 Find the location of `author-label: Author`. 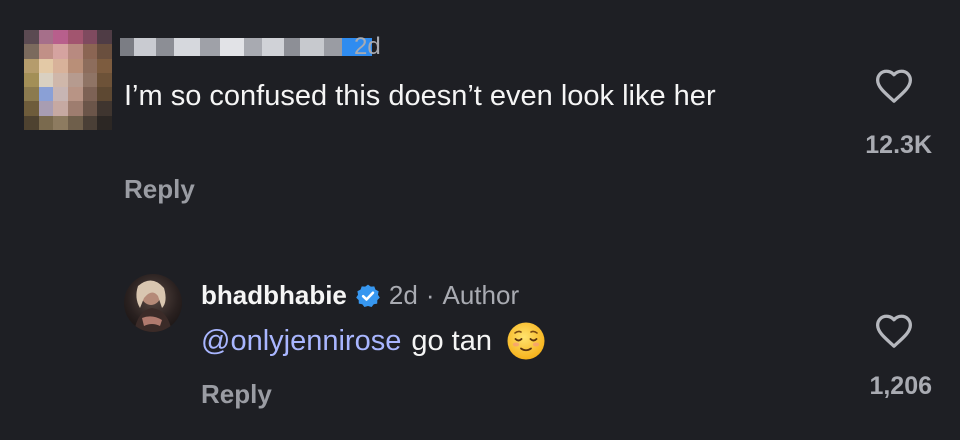

author-label: Author is located at coordinates (481, 295).